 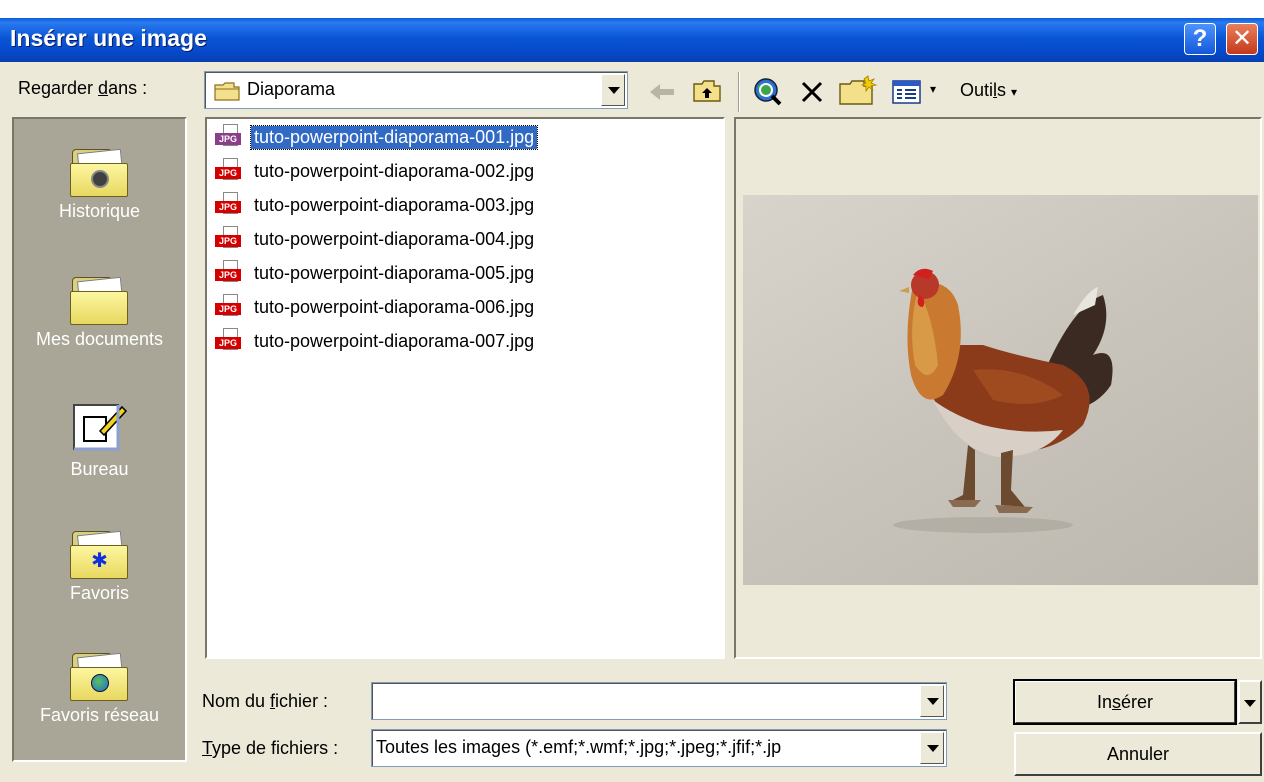 What do you see at coordinates (1003, 400) in the screenshot?
I see `rooster-photo` at bounding box center [1003, 400].